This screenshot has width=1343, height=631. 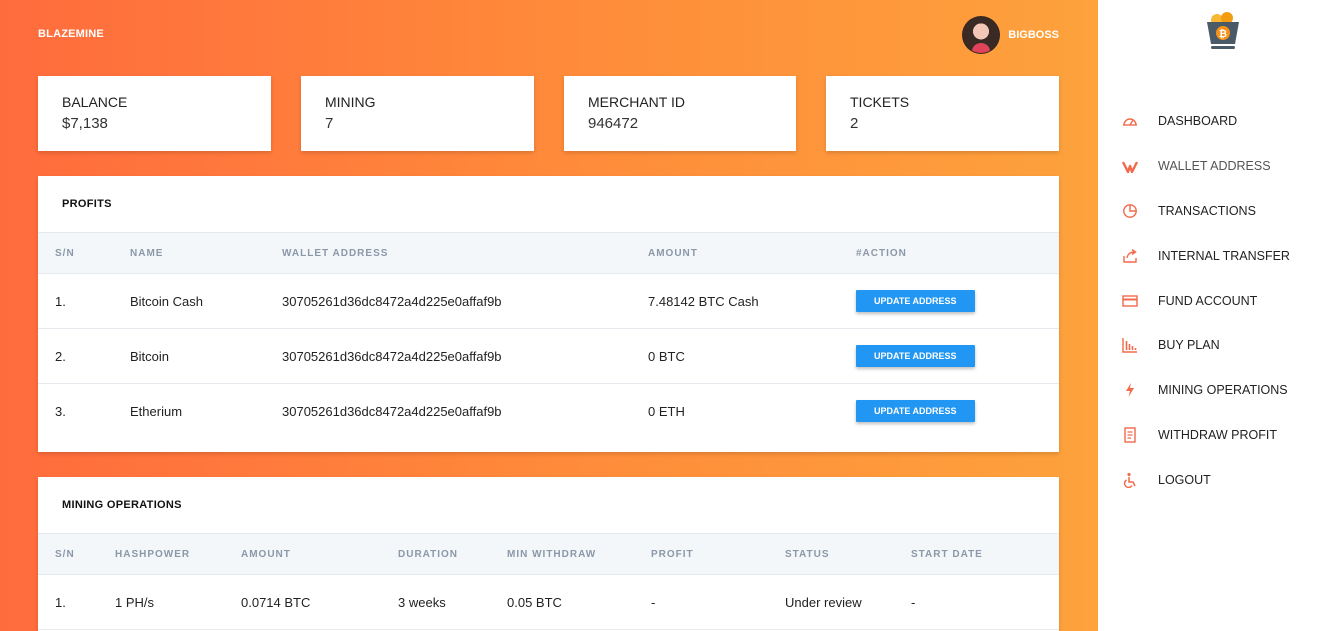 I want to click on stat-label: TICKETS, so click(x=880, y=102).